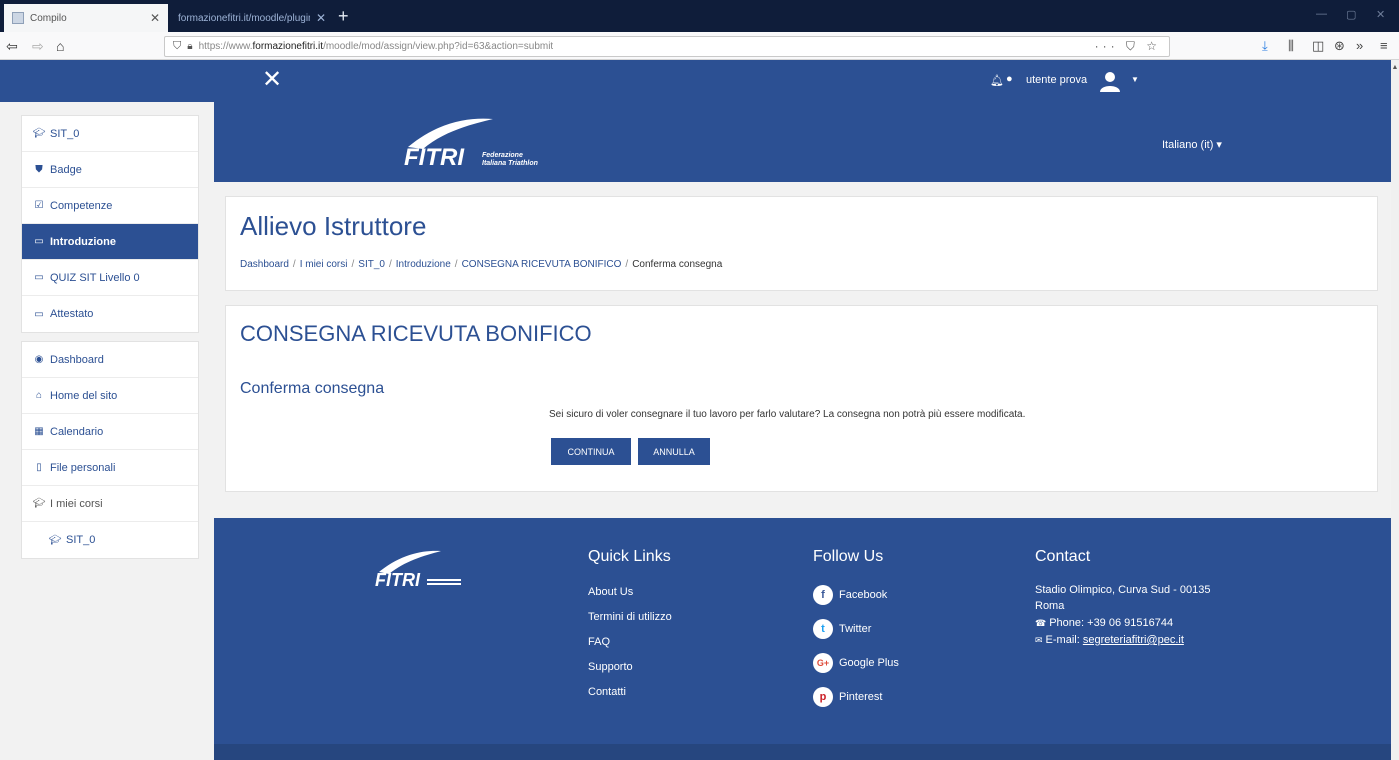  Describe the element at coordinates (1110, 81) in the screenshot. I see `avatar` at that location.